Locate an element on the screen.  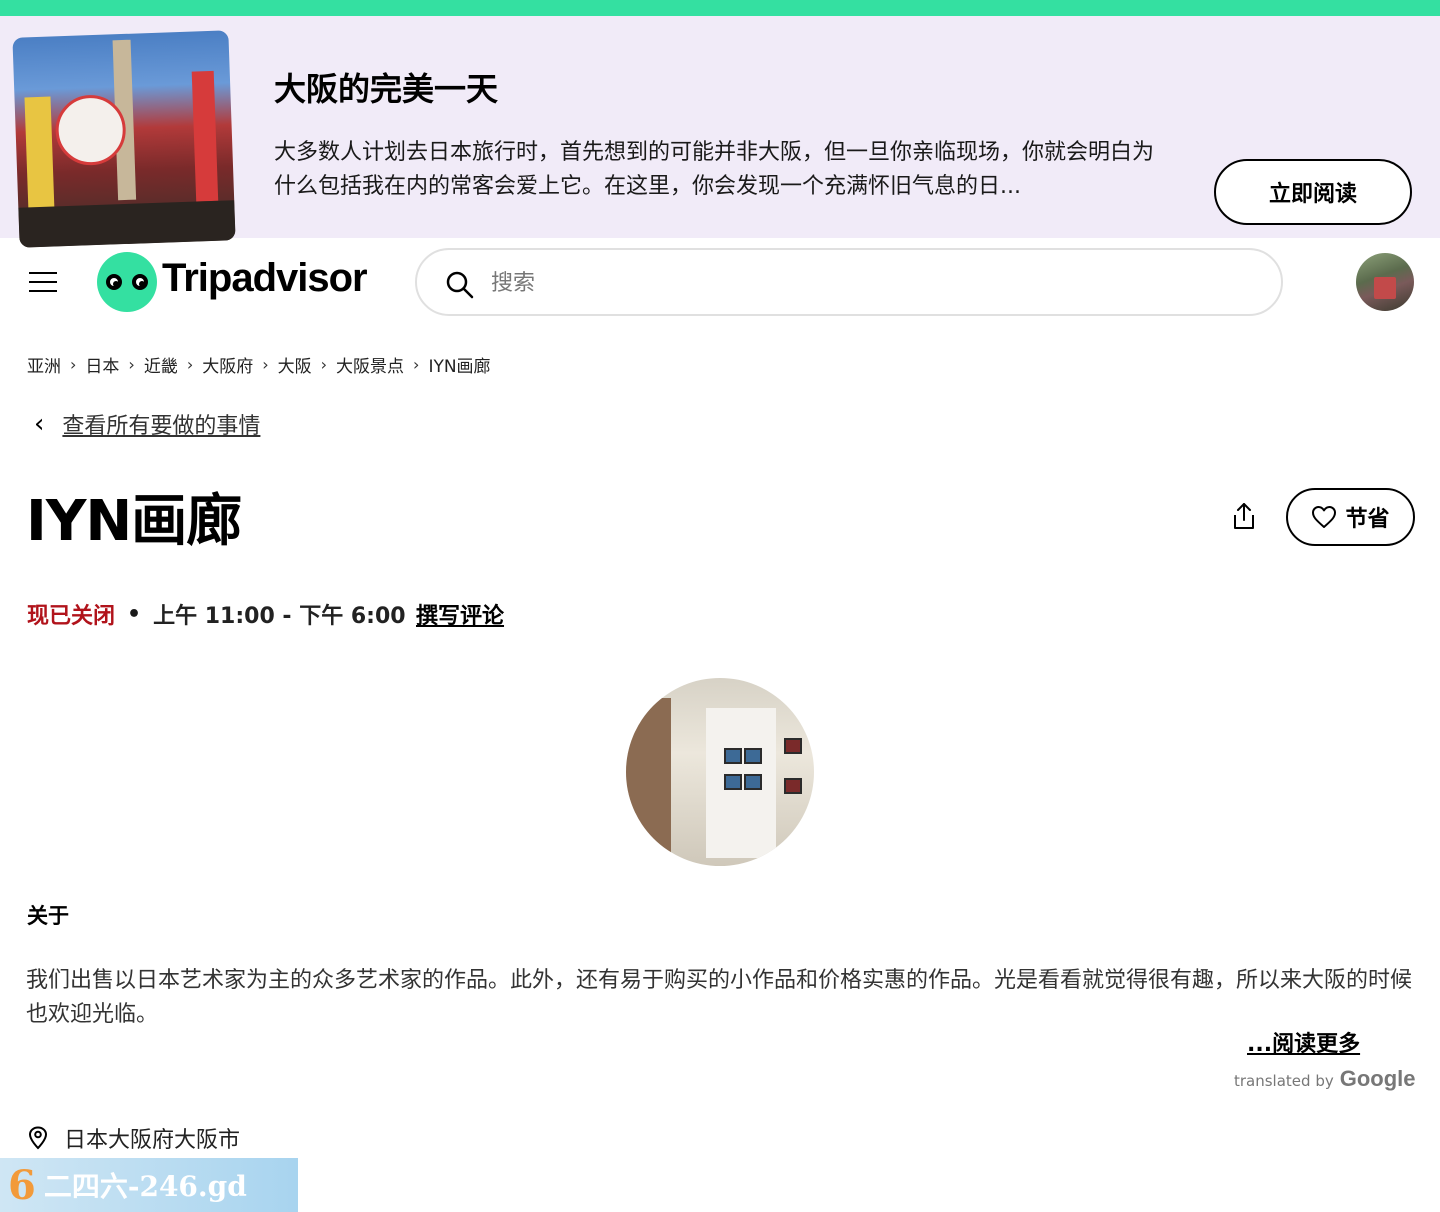
promo-image is located at coordinates (124, 139).